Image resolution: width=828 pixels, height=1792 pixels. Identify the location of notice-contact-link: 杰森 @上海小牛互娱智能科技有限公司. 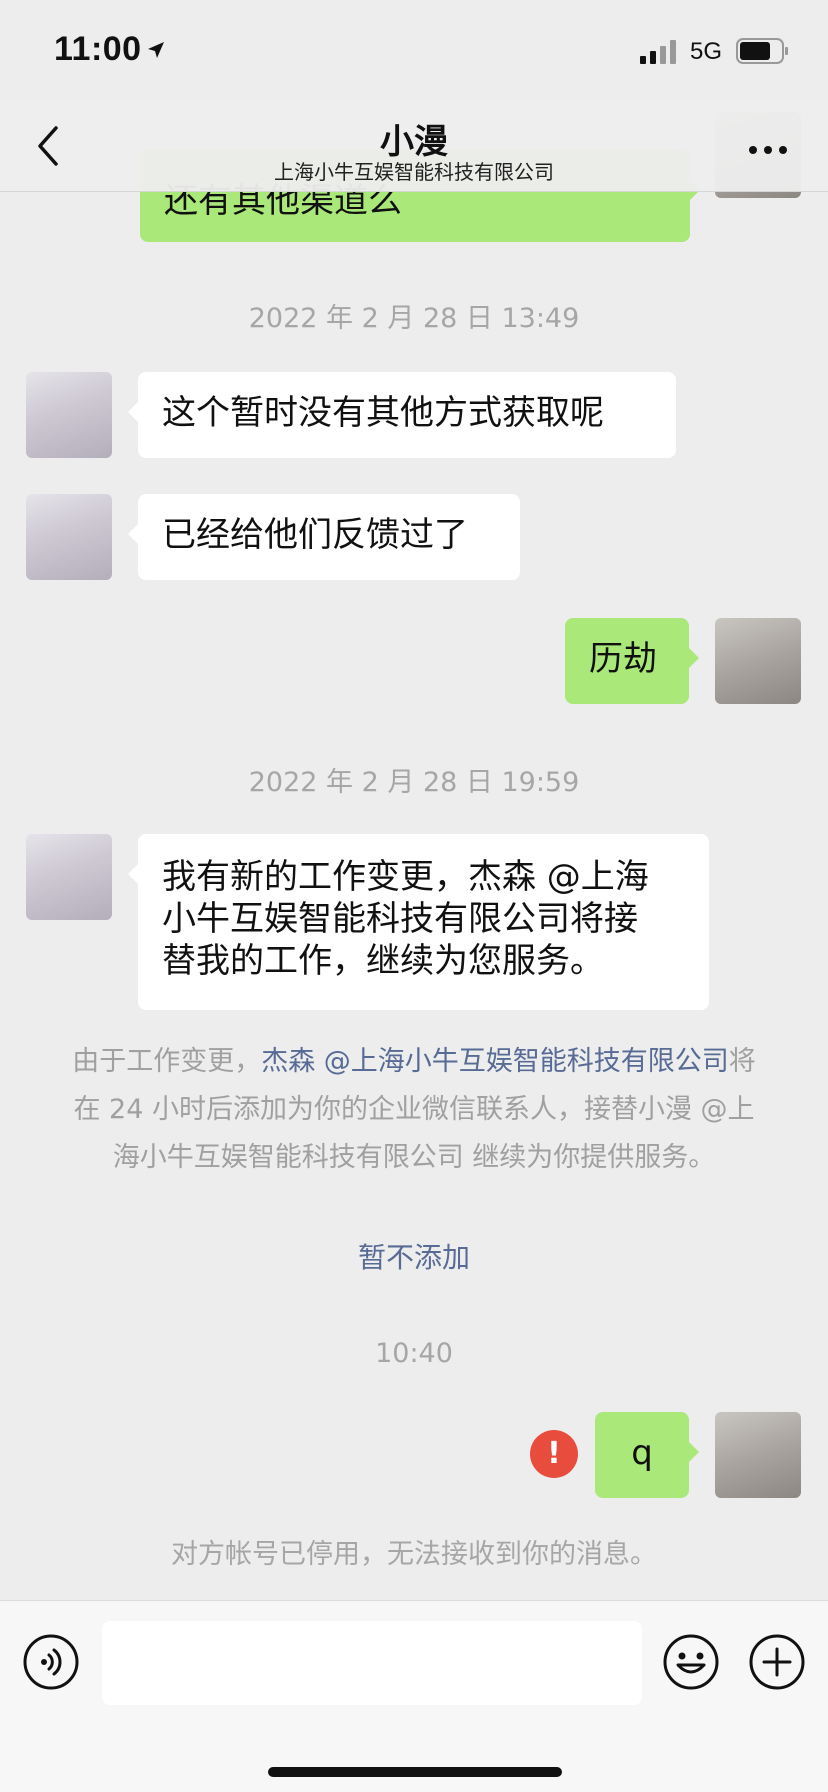
(495, 1061).